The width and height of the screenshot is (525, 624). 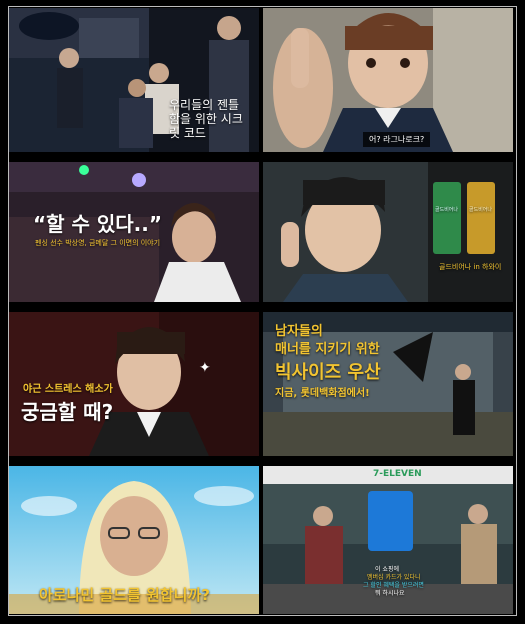 What do you see at coordinates (481, 218) in the screenshot?
I see `gold-can-icon` at bounding box center [481, 218].